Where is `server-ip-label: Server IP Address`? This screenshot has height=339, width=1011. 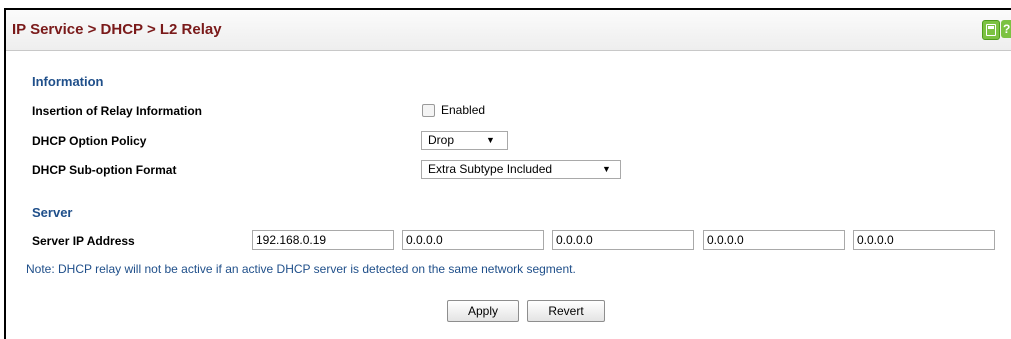
server-ip-label: Server IP Address is located at coordinates (83, 241).